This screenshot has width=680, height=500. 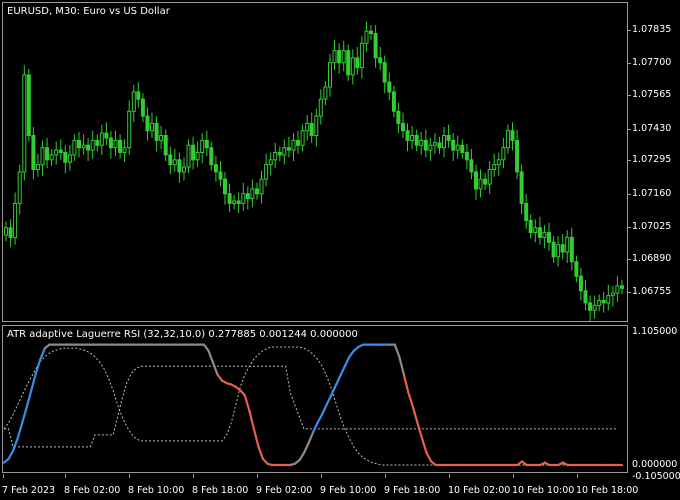 What do you see at coordinates (92, 490) in the screenshot?
I see `time-tick-label: 8 Feb 02:00` at bounding box center [92, 490].